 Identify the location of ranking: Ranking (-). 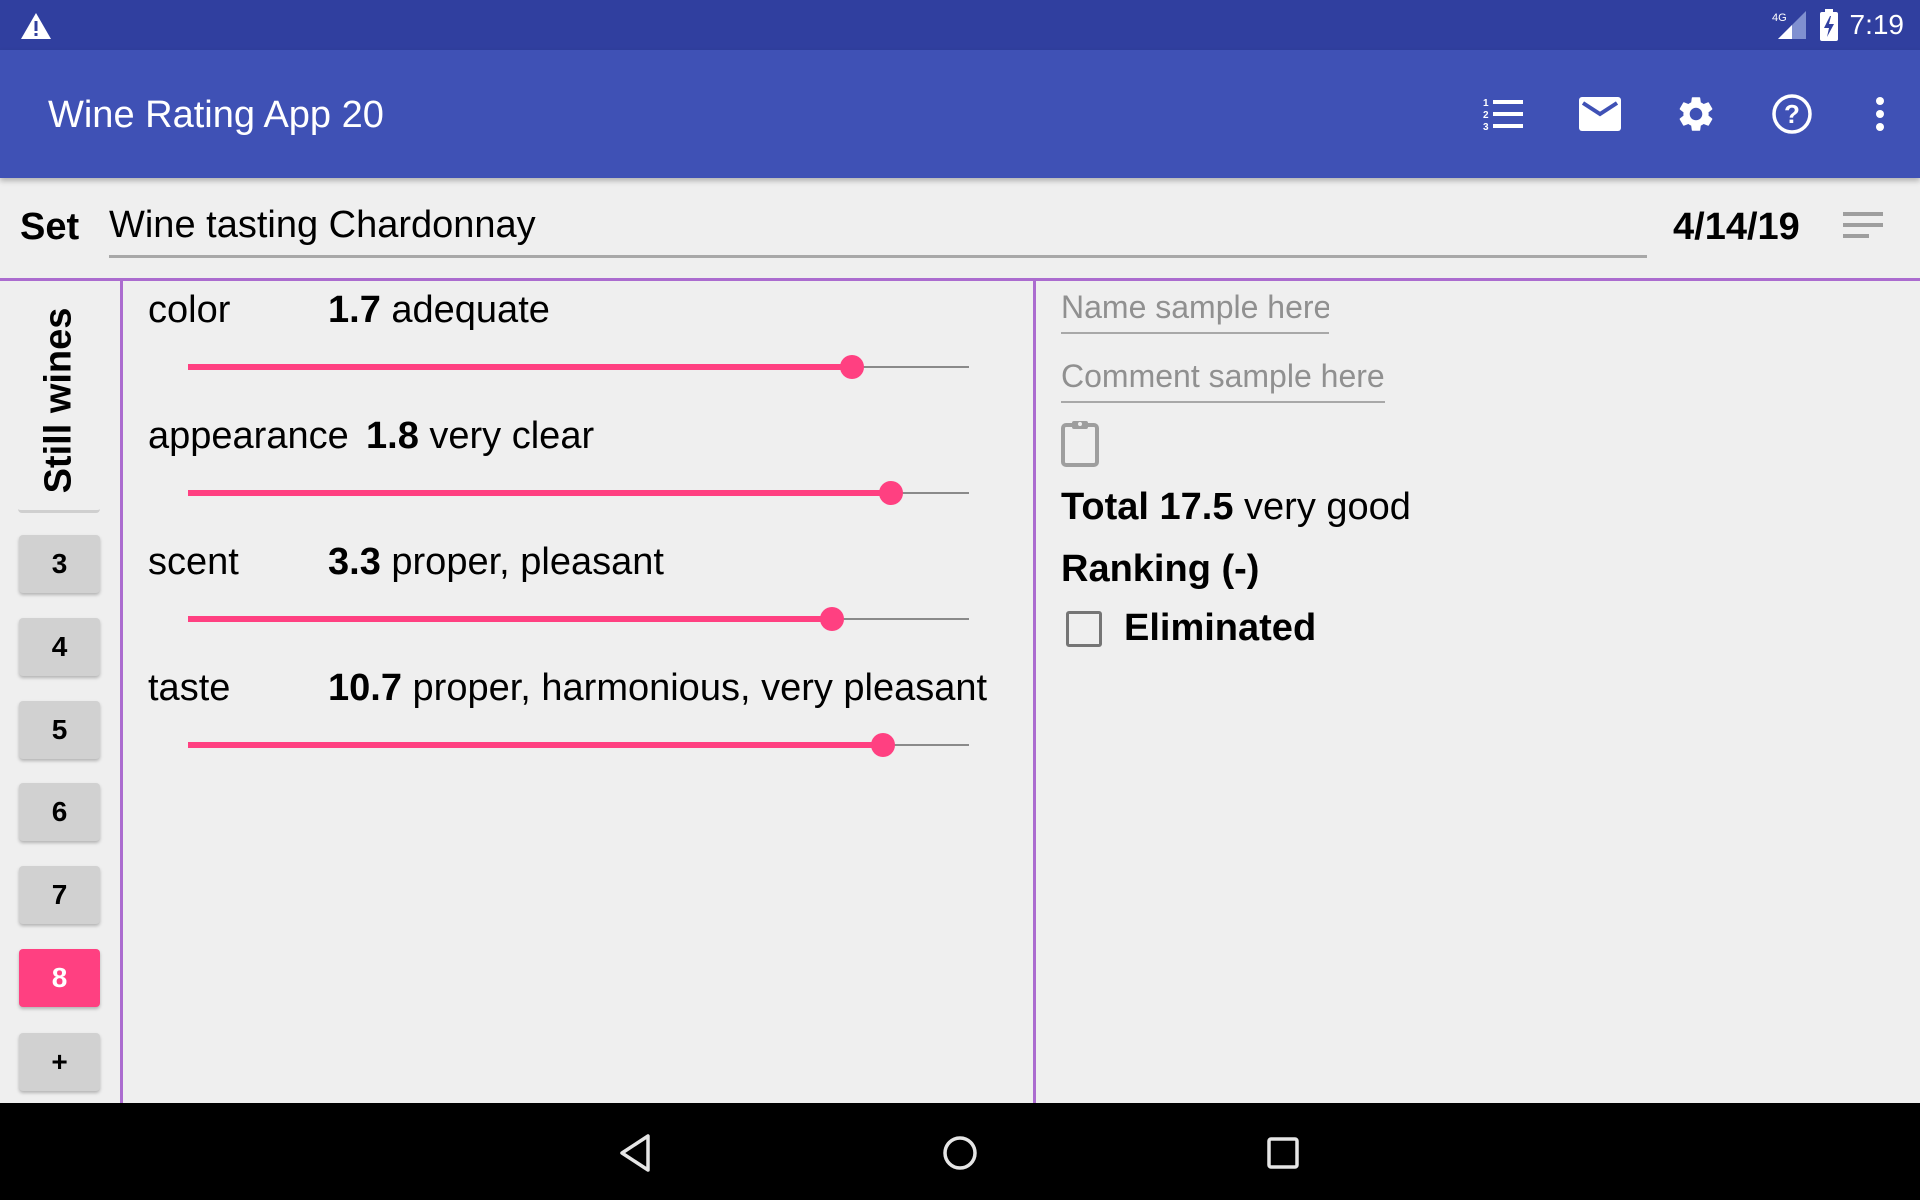
(1160, 569).